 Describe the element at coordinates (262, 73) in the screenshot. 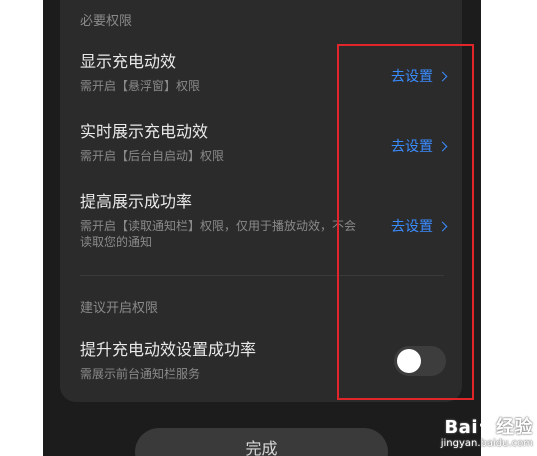

I see `permission-row-overlay: 显示充电动效 需开启【悬浮窗】权限` at that location.